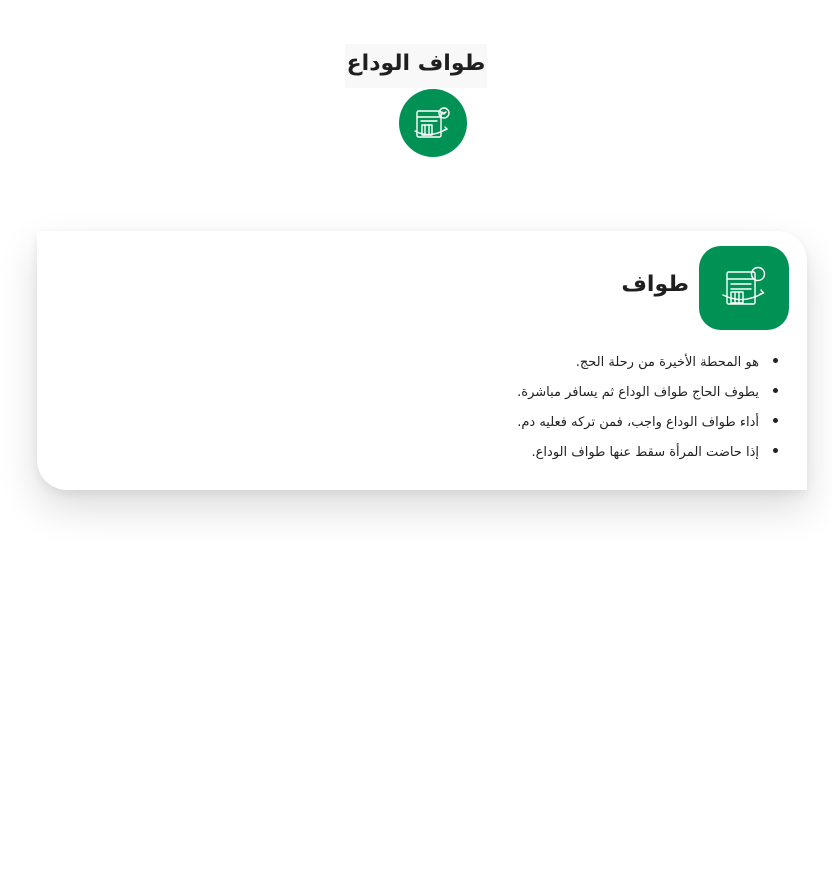 The height and width of the screenshot is (870, 832). I want to click on list-item: يطوف الحاج طواف الوداع ثم يسافر مباشرة., so click(639, 391).